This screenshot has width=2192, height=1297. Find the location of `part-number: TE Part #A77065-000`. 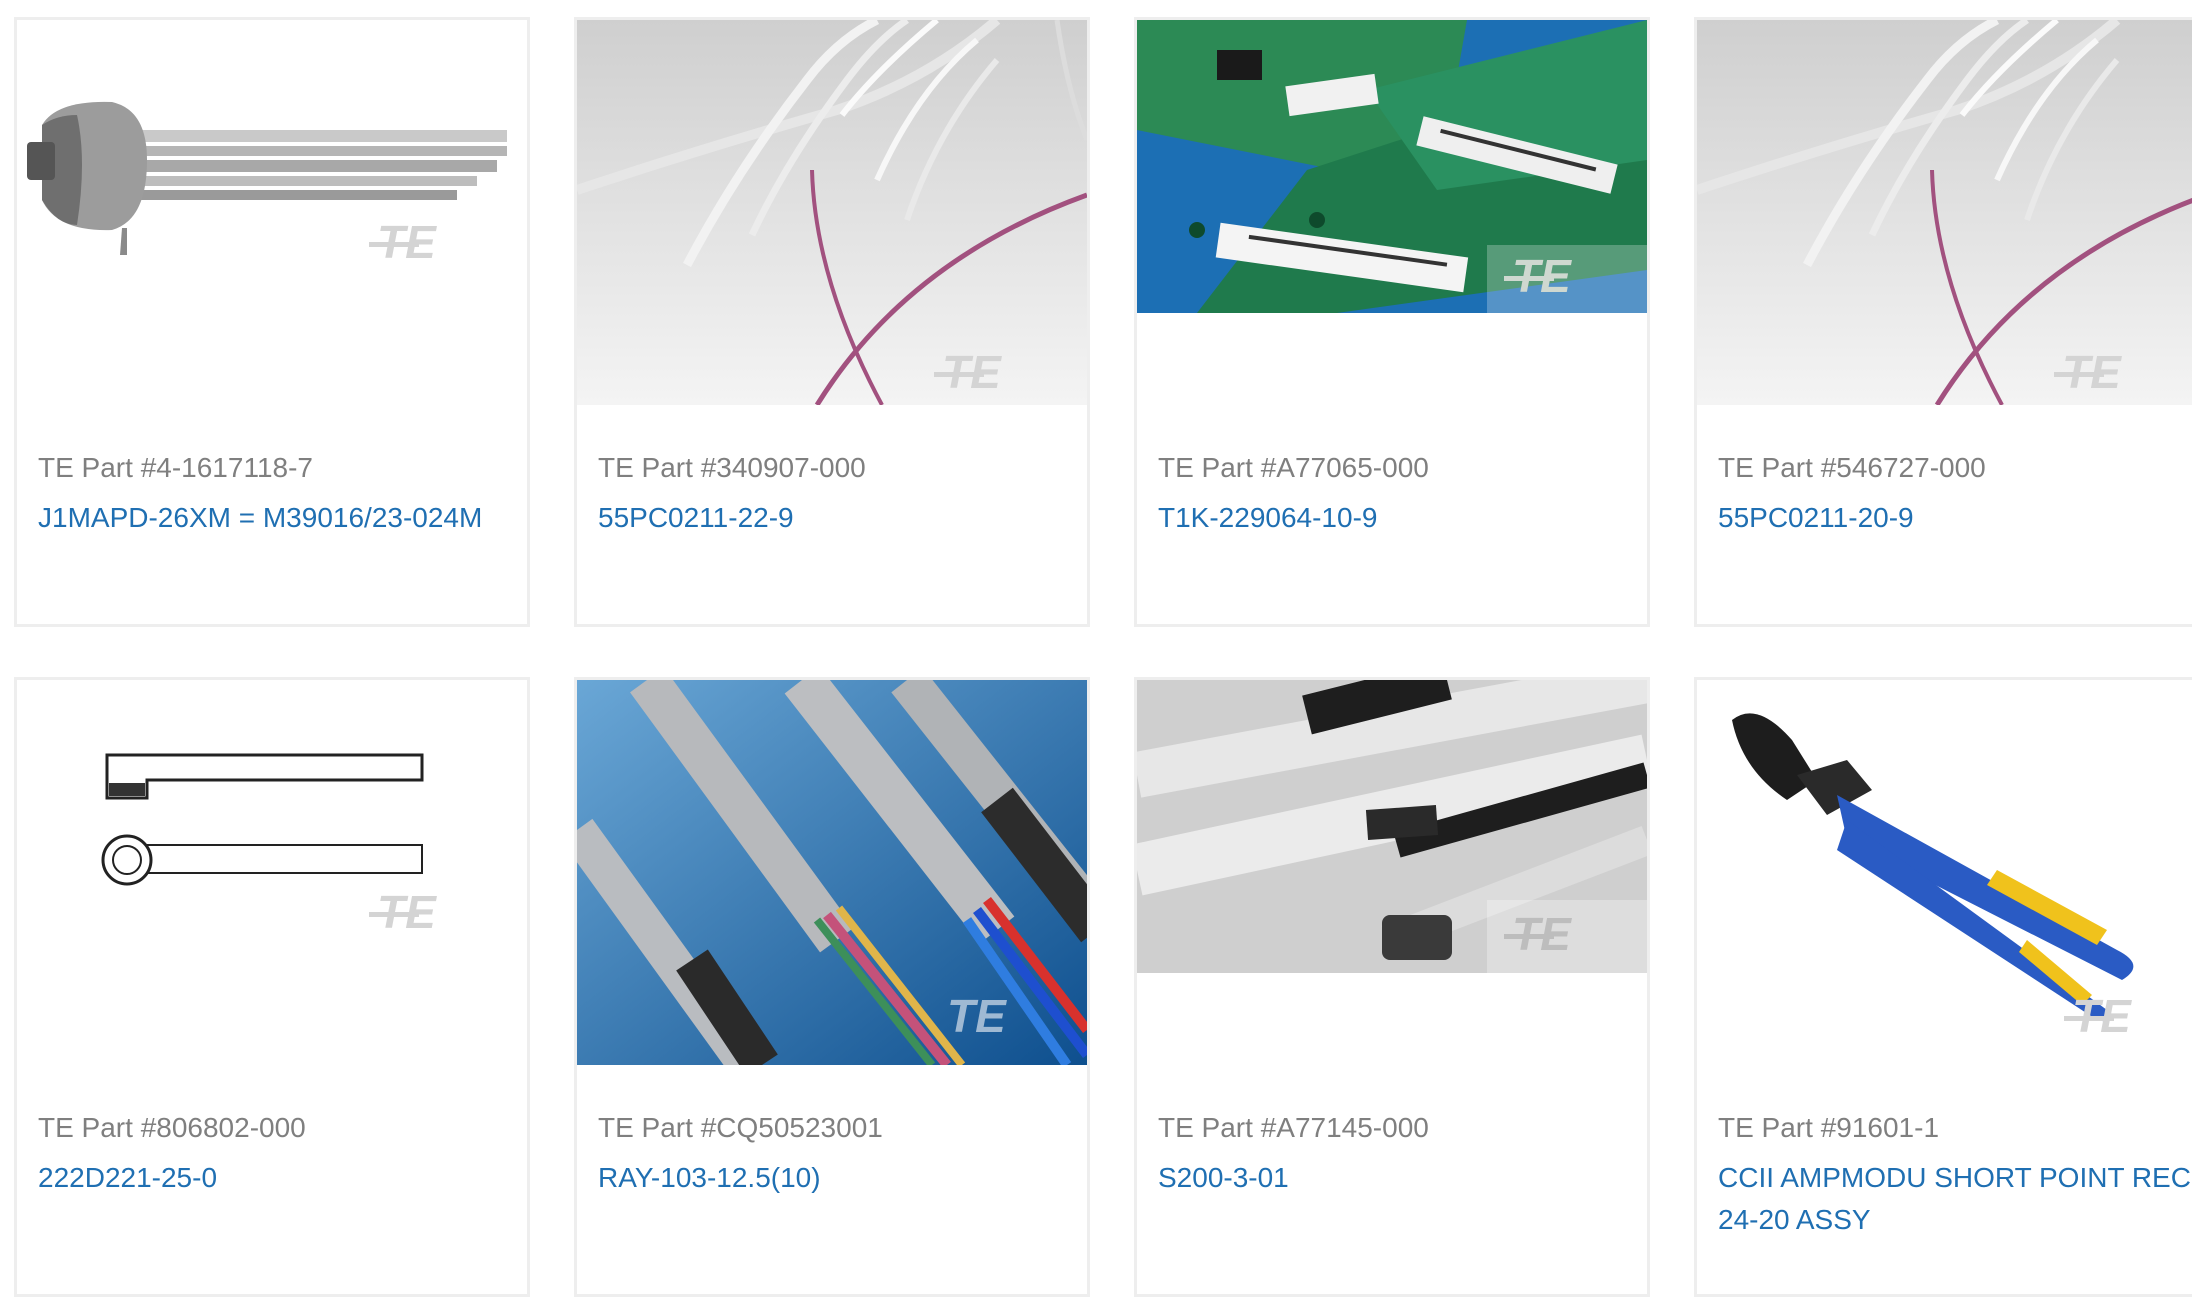

part-number: TE Part #A77065-000 is located at coordinates (1293, 467).